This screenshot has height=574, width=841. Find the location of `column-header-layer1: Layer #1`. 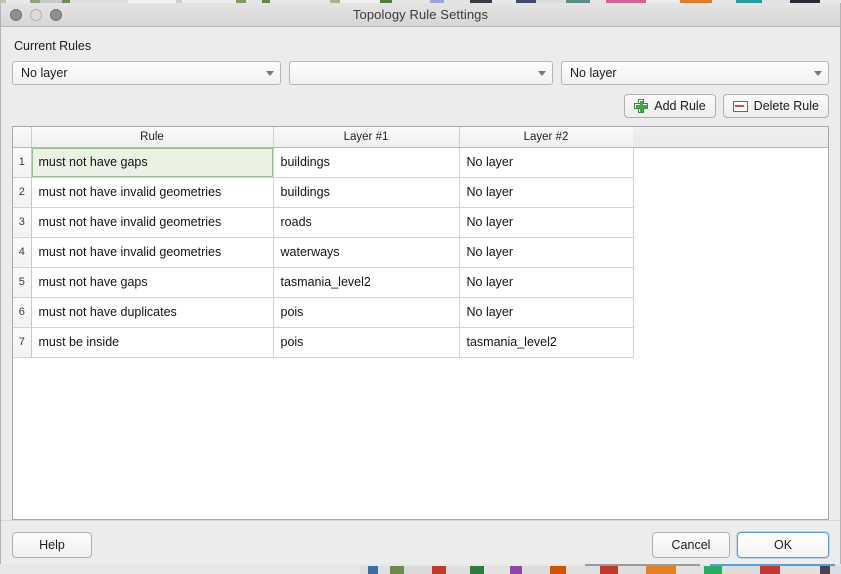

column-header-layer1: Layer #1 is located at coordinates (366, 137).